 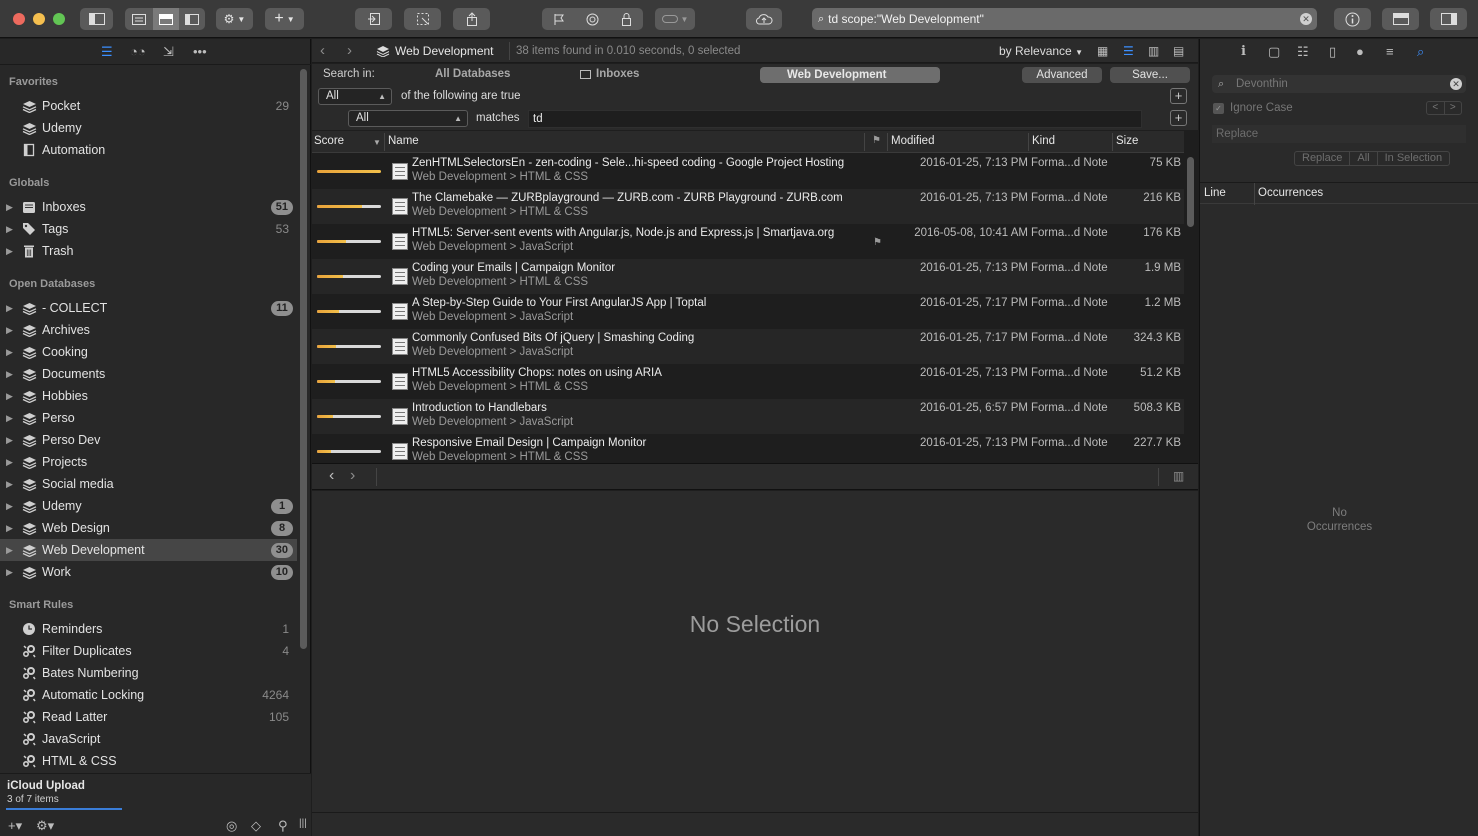 What do you see at coordinates (1303, 52) in the screenshot?
I see `outline-icon: ☷` at bounding box center [1303, 52].